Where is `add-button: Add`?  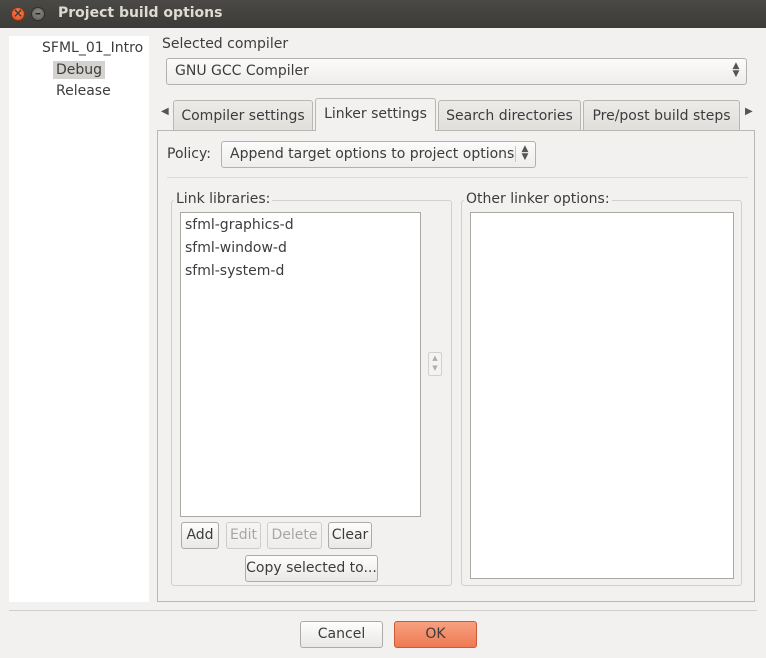 add-button: Add is located at coordinates (200, 535).